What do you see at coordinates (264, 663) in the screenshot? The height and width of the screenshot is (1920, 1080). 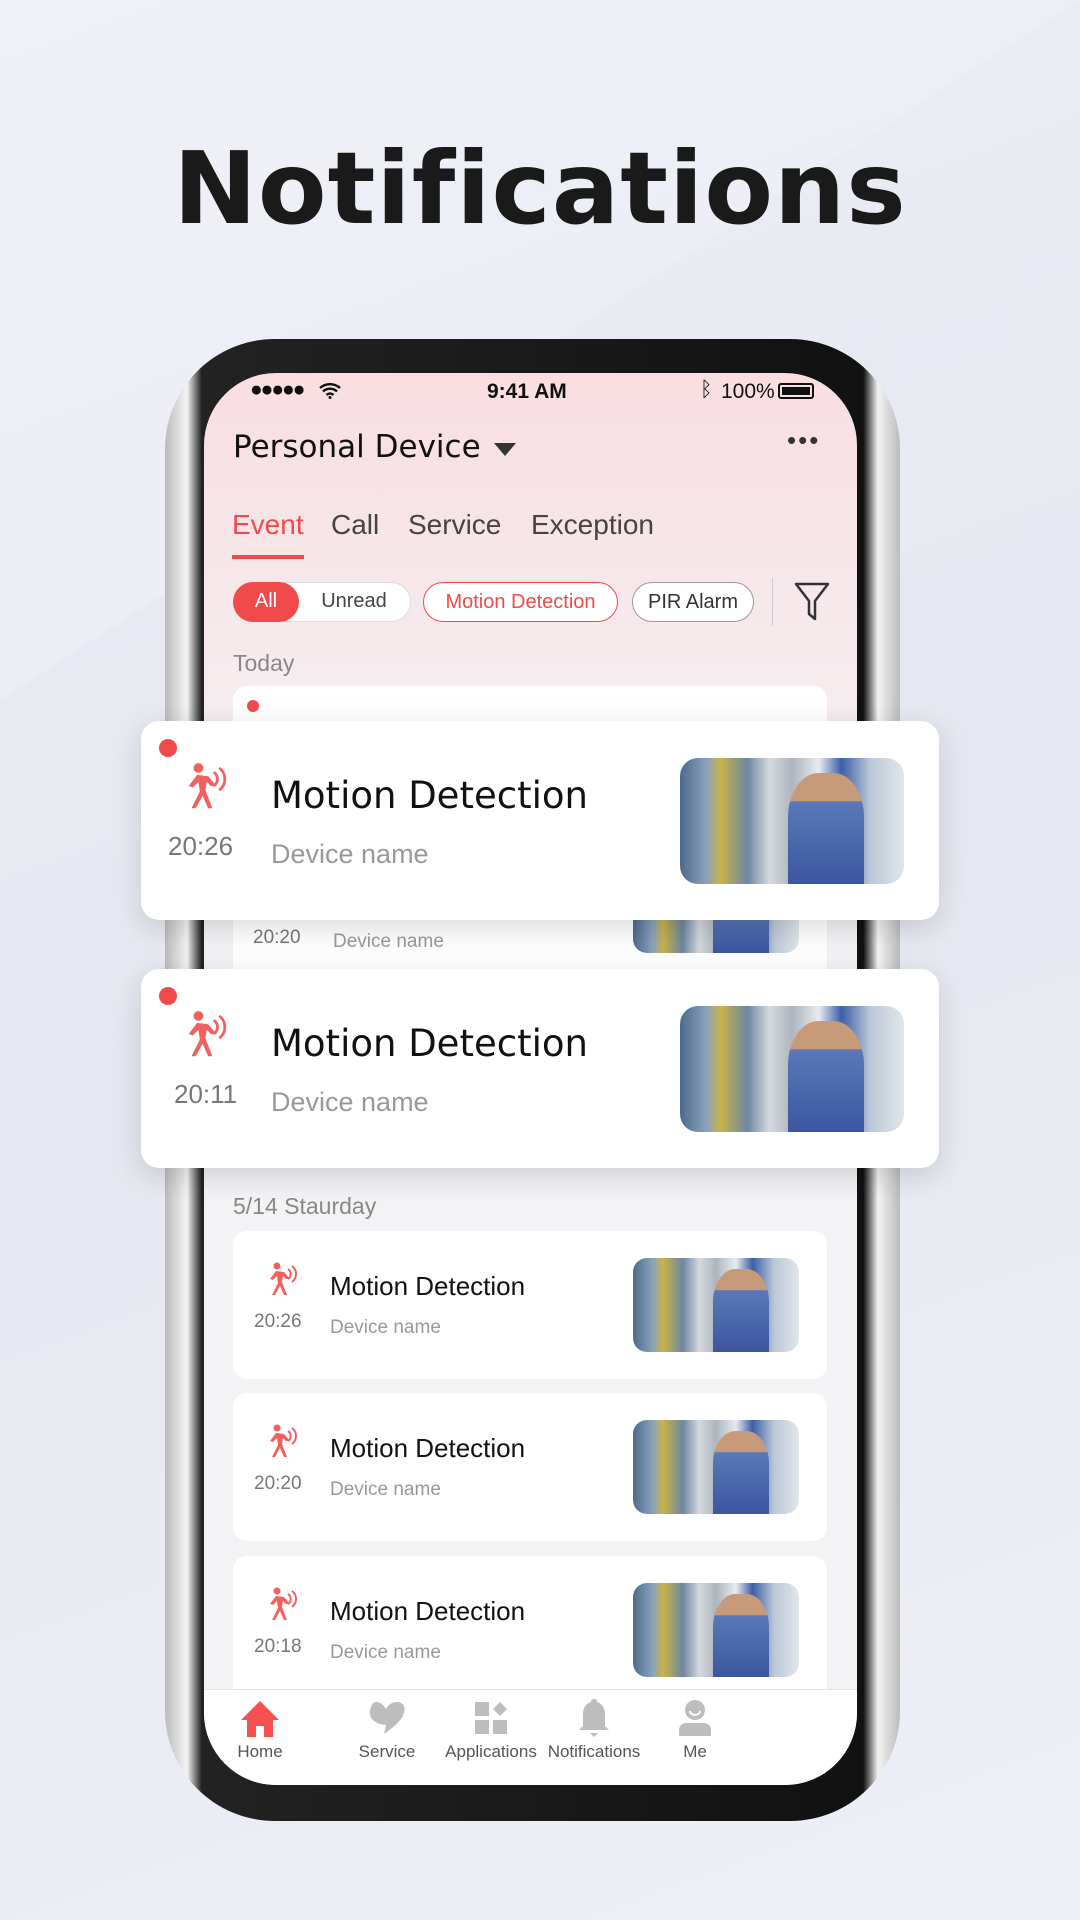 I see `section-today: Today` at bounding box center [264, 663].